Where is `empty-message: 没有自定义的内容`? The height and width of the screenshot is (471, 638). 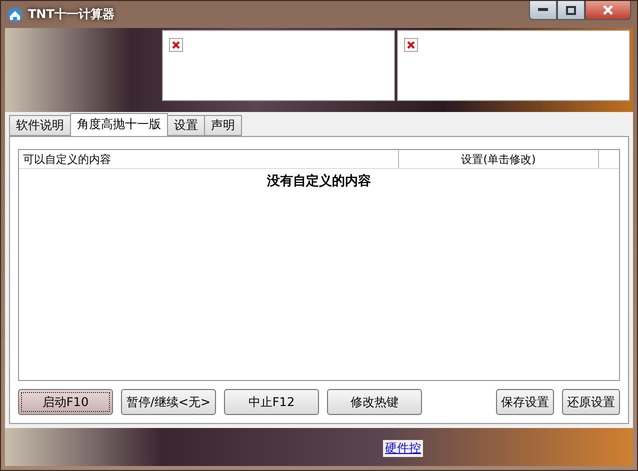 empty-message: 没有自定义的内容 is located at coordinates (319, 181).